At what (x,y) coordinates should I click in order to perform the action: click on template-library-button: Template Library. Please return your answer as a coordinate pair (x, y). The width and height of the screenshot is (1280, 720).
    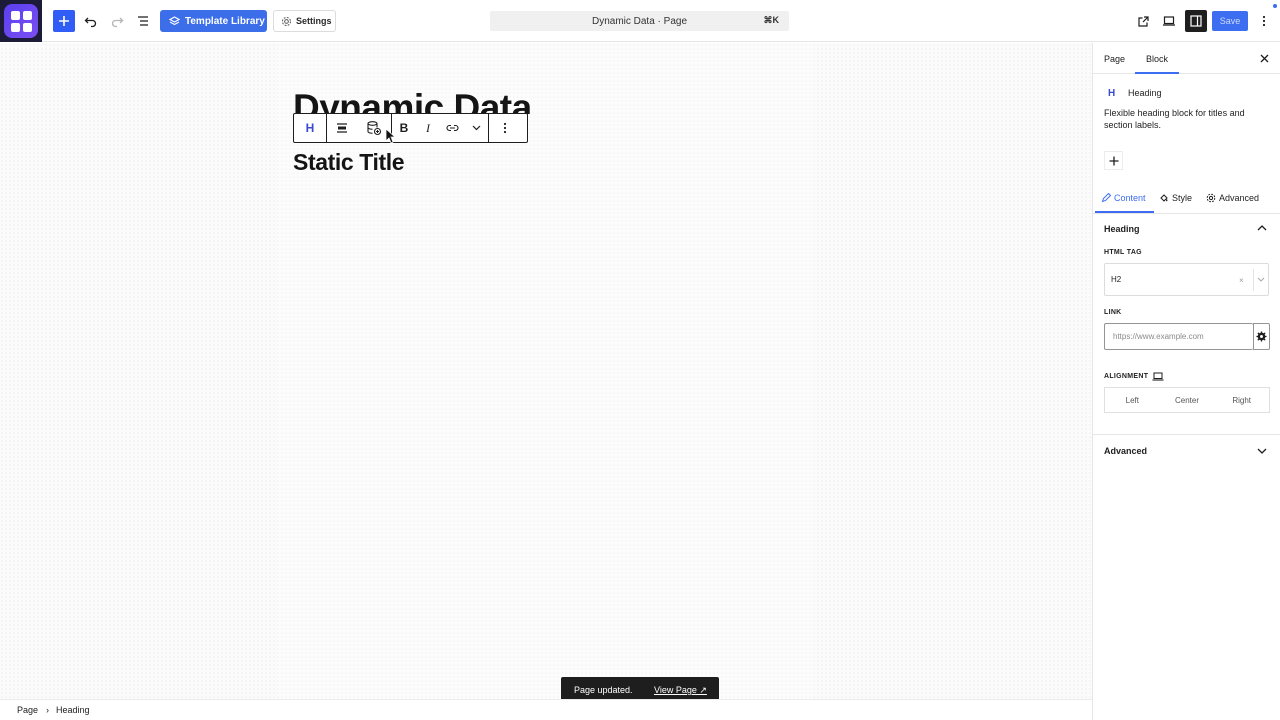
    Looking at the image, I should click on (213, 21).